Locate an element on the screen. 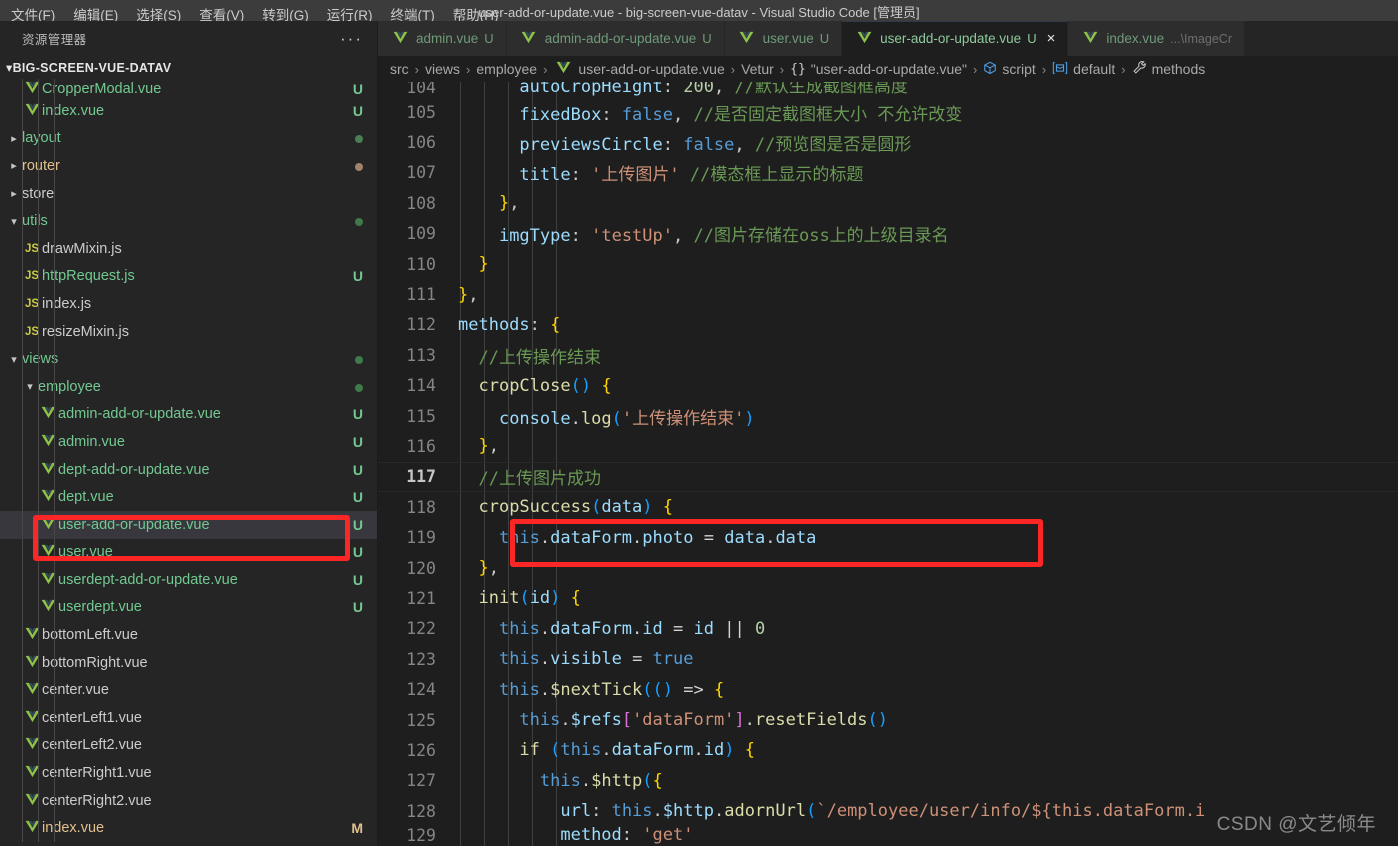  line-number: 123 is located at coordinates (421, 659).